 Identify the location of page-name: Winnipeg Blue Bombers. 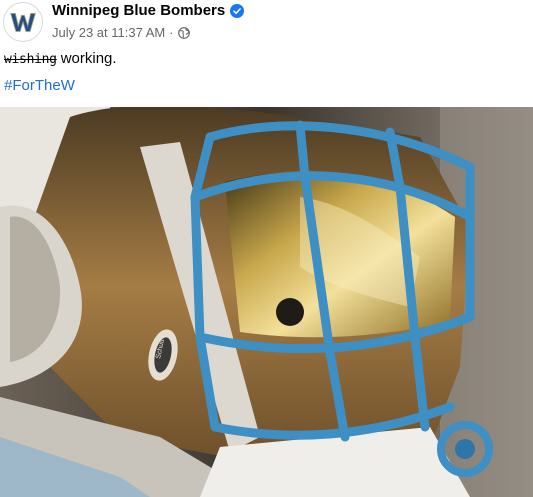
(148, 10).